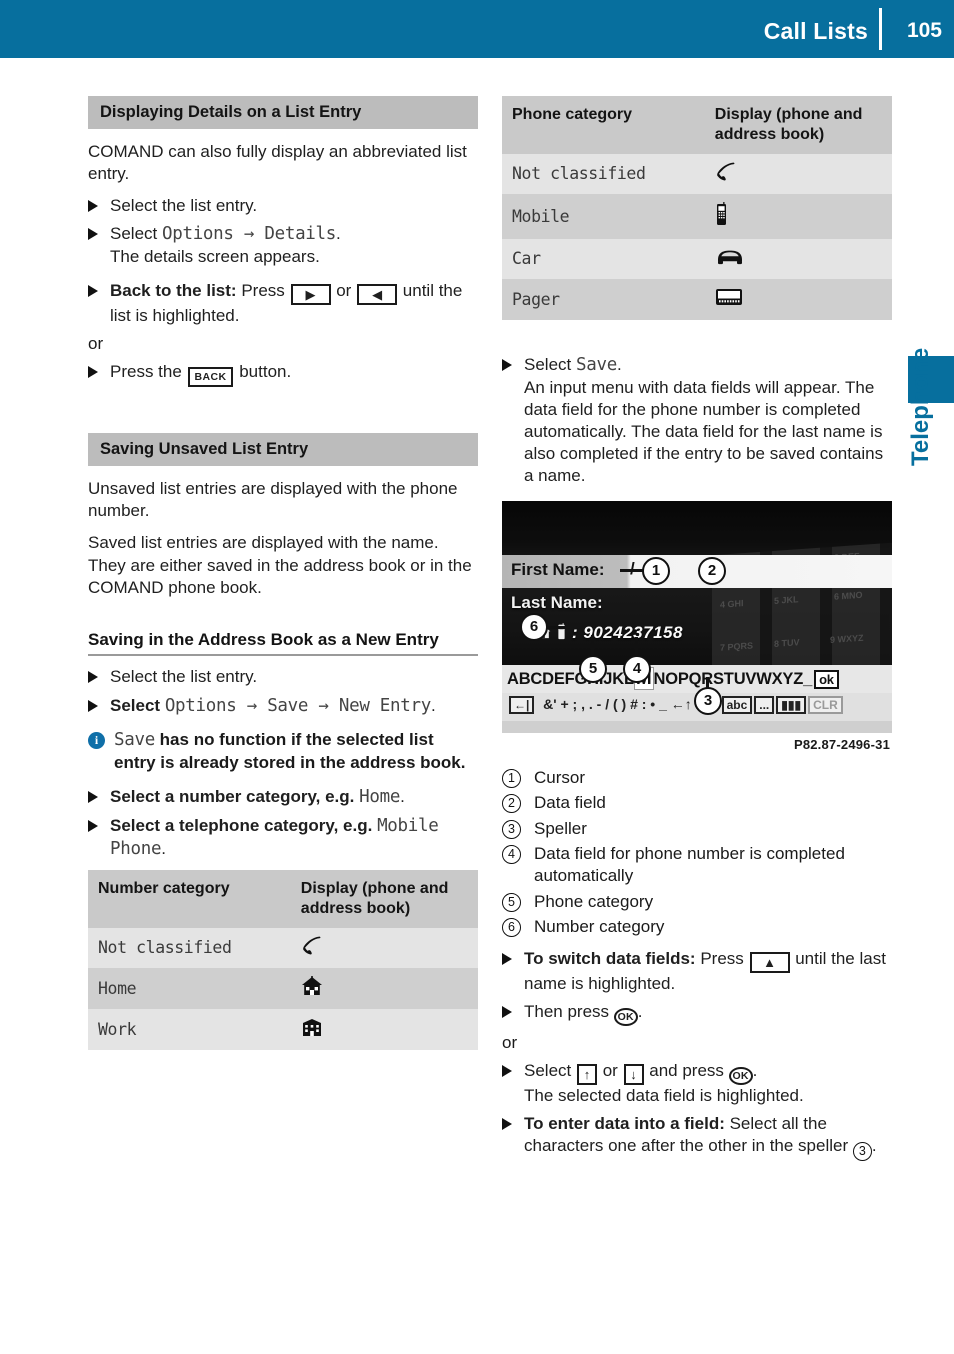  Describe the element at coordinates (697, 216) in the screenshot. I see `table-row: Mobile` at that location.